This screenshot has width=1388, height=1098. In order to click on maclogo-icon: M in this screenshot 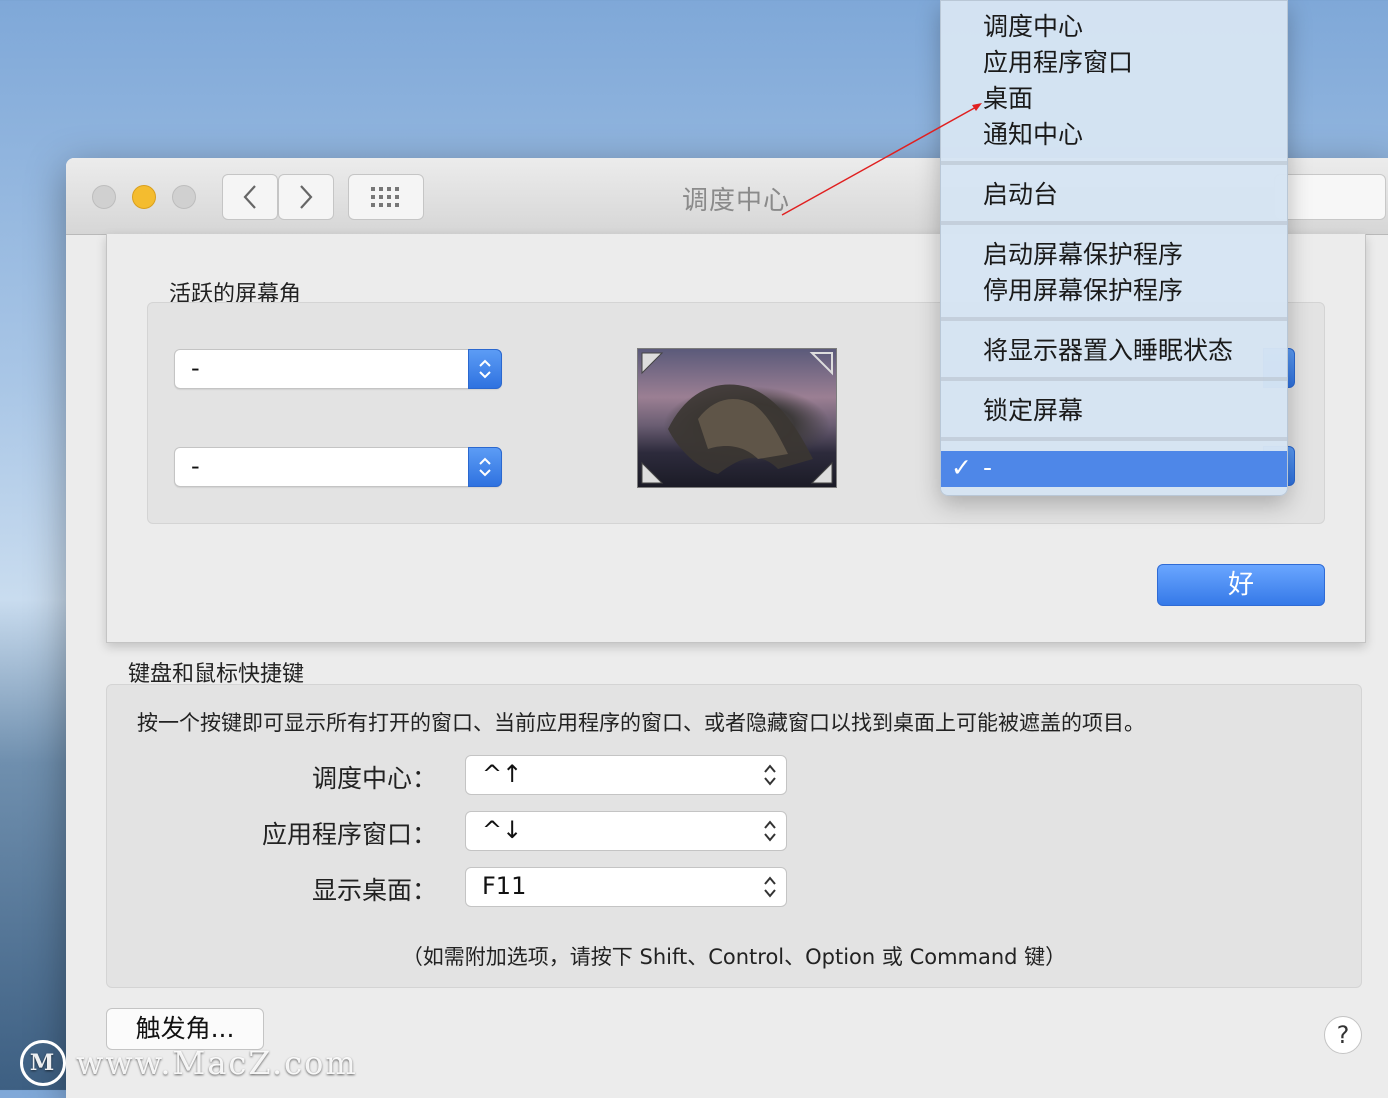, I will do `click(43, 1063)`.